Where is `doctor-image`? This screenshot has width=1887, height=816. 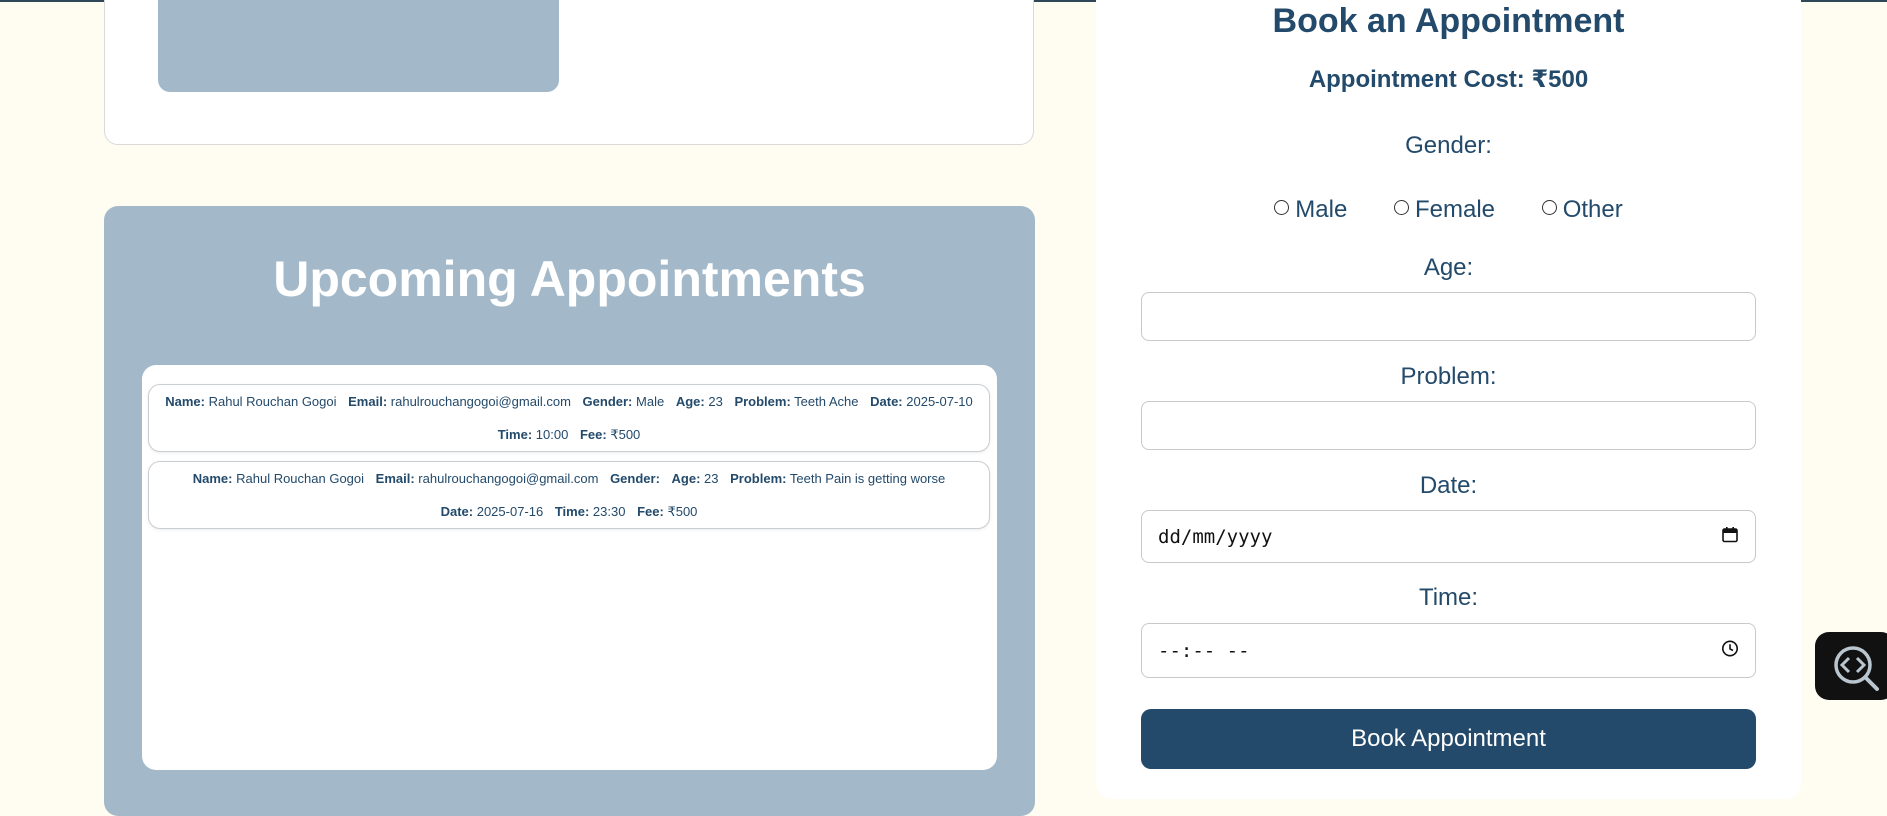 doctor-image is located at coordinates (358, 46).